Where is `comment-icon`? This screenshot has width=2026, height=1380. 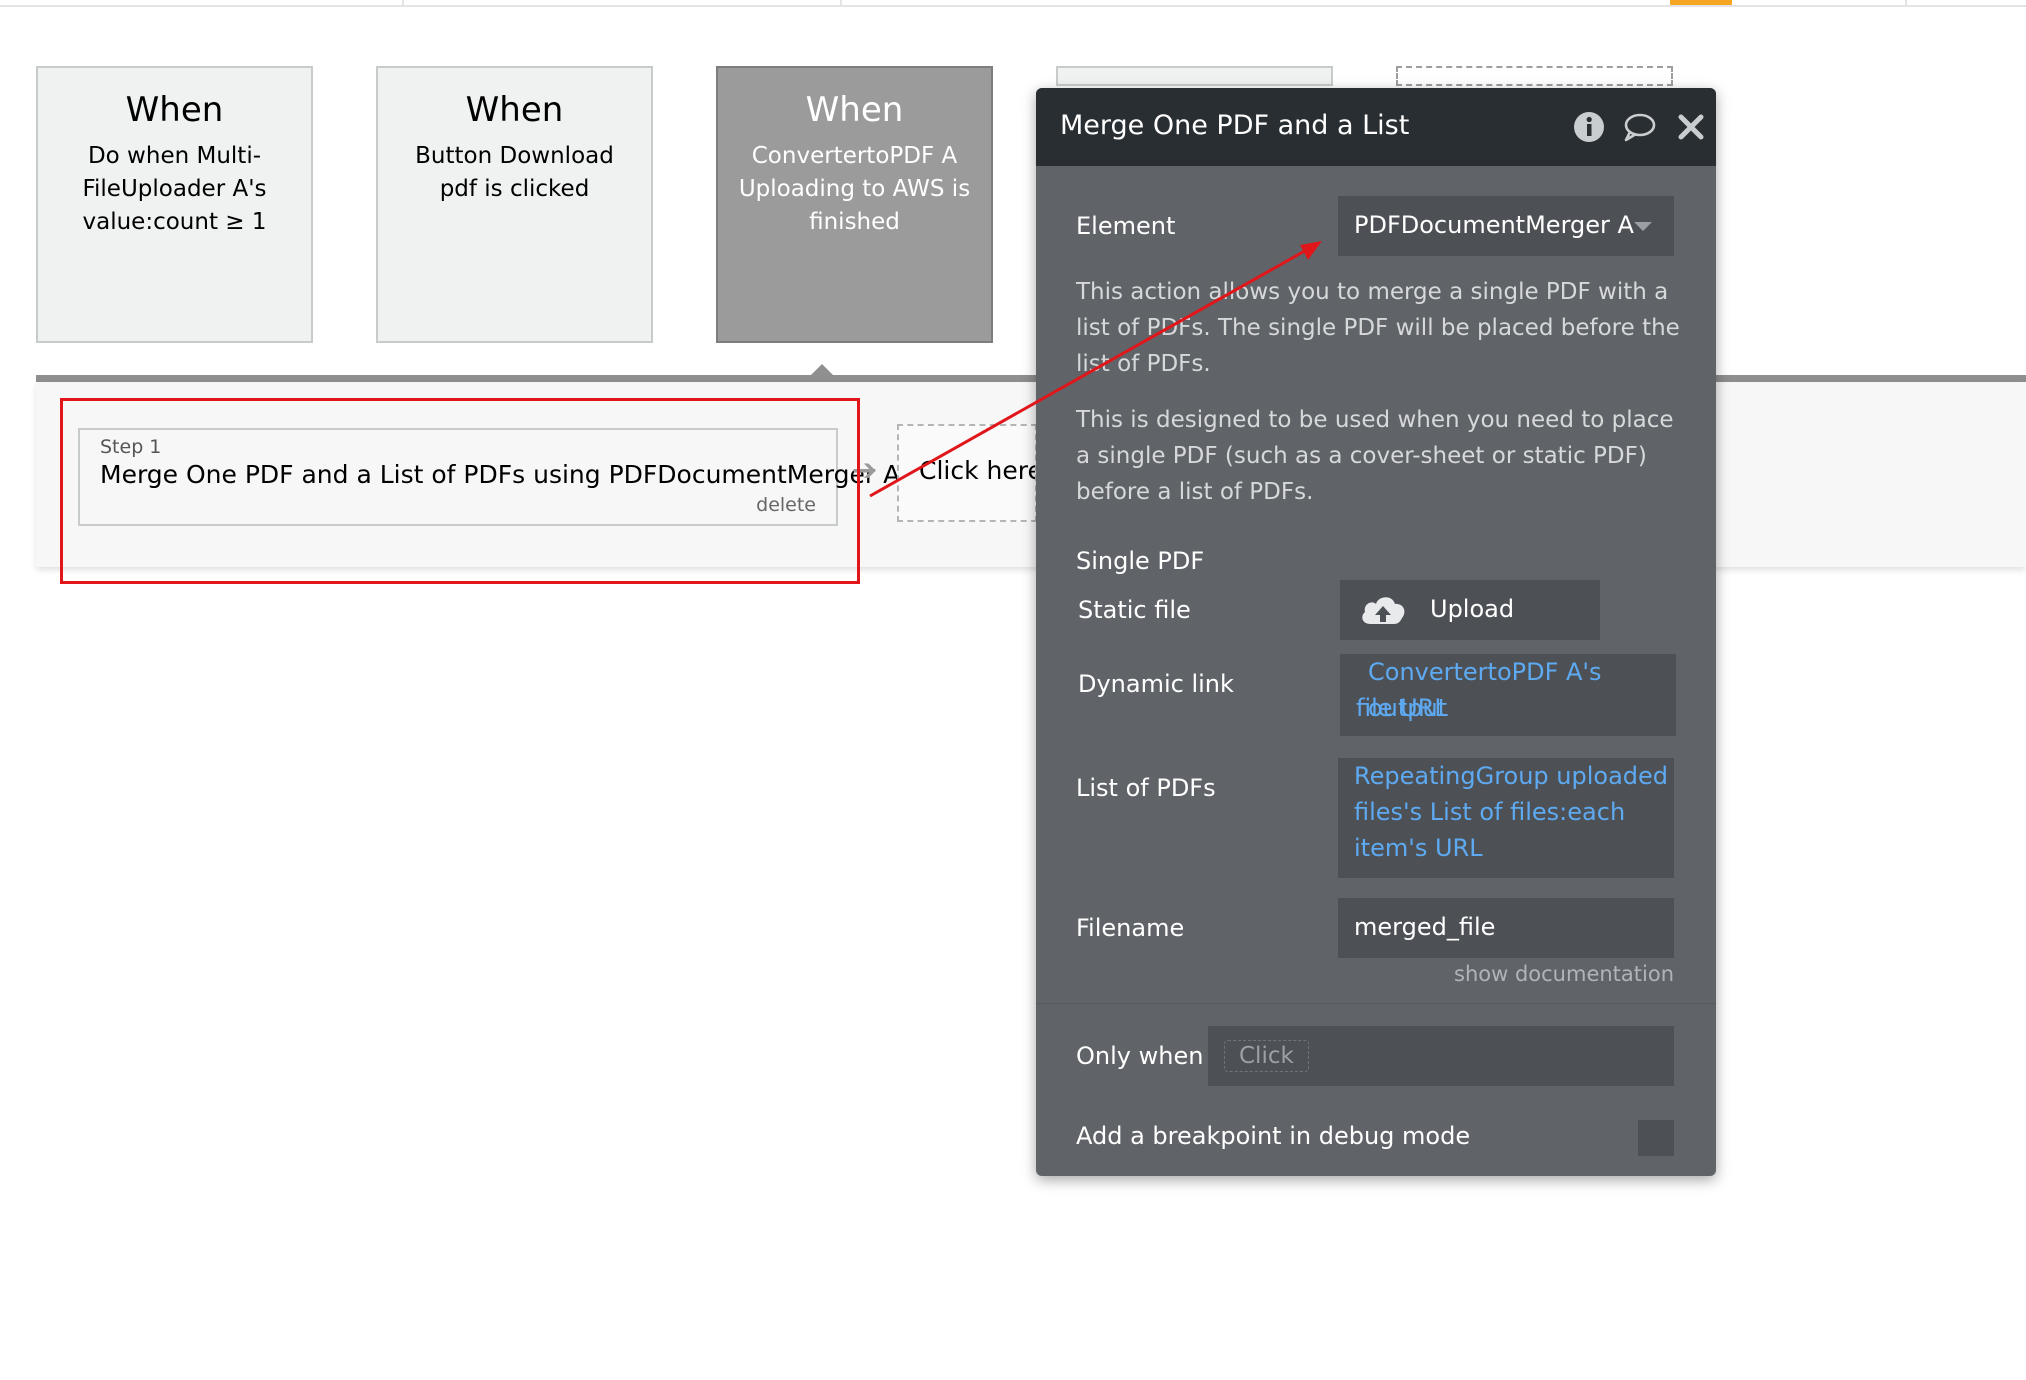
comment-icon is located at coordinates (1639, 127).